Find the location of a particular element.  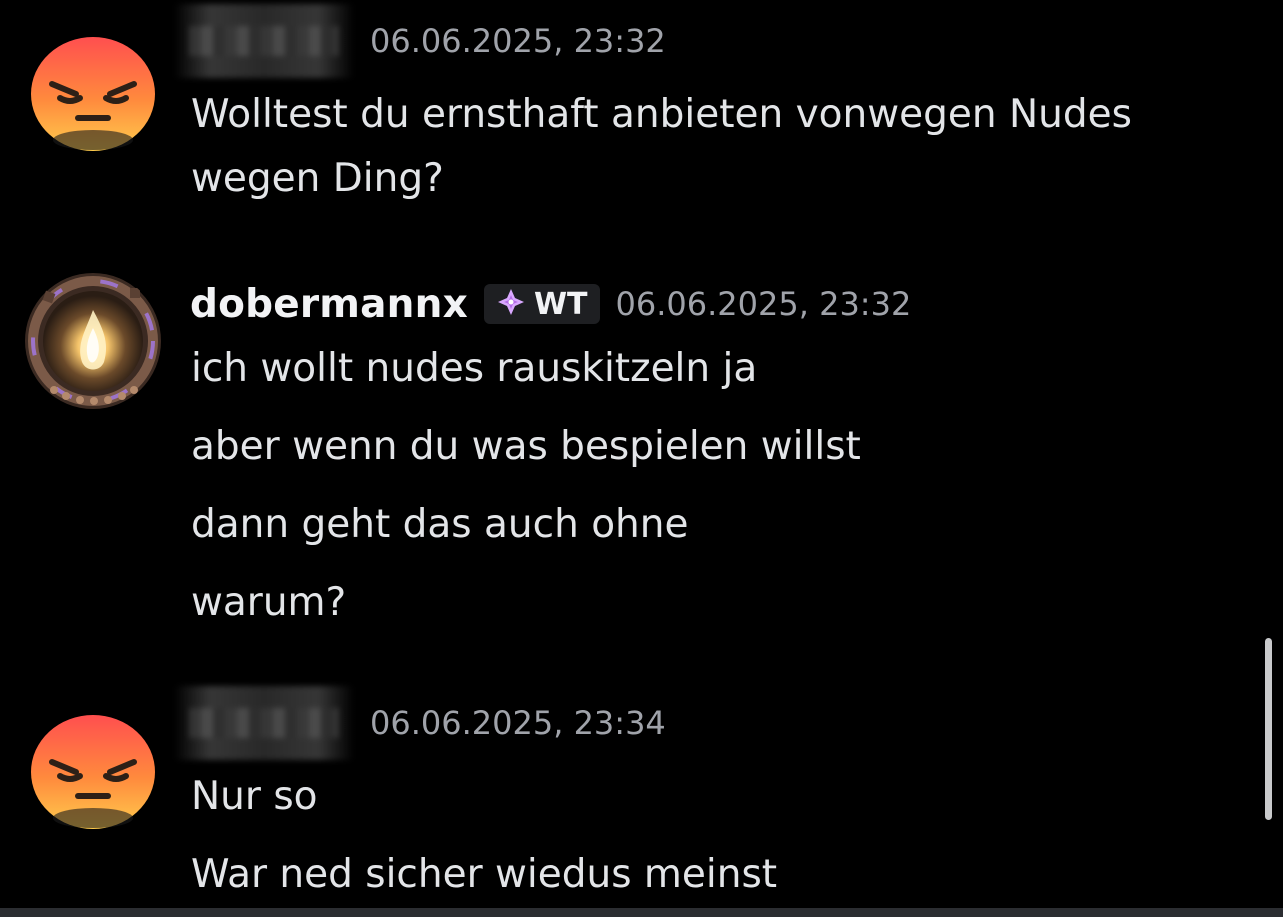

fire-portal-avatar is located at coordinates (93, 341).